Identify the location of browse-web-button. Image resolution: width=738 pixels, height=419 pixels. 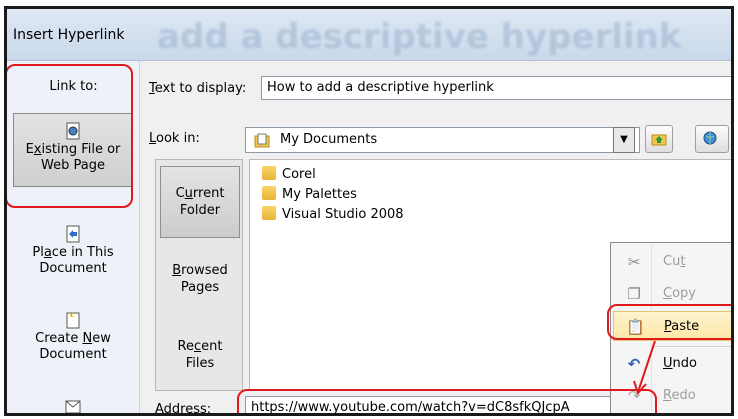
(712, 139).